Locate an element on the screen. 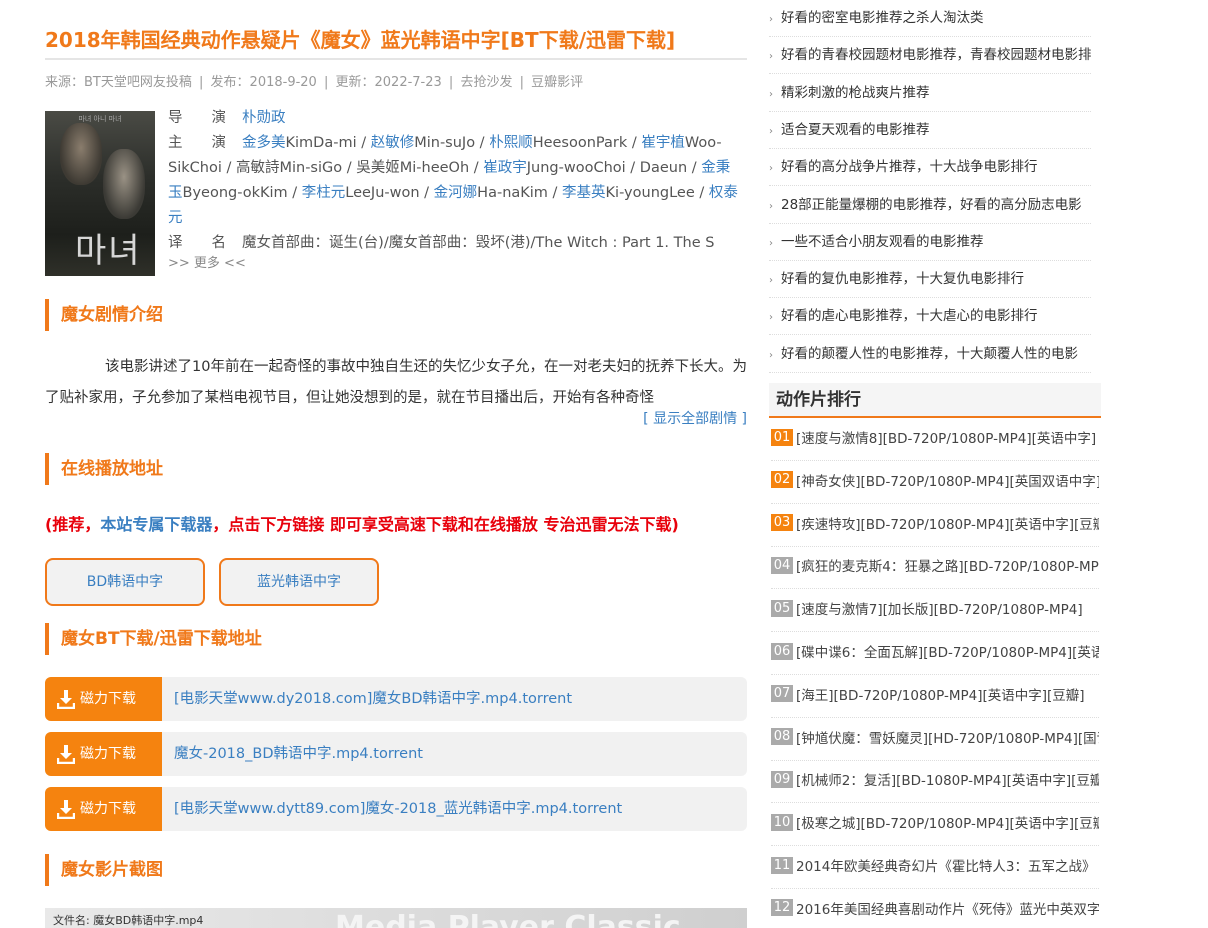 The width and height of the screenshot is (1208, 928). screenshot-filename: 文件名: 魔女BD韩语中字.mp4 is located at coordinates (128, 920).